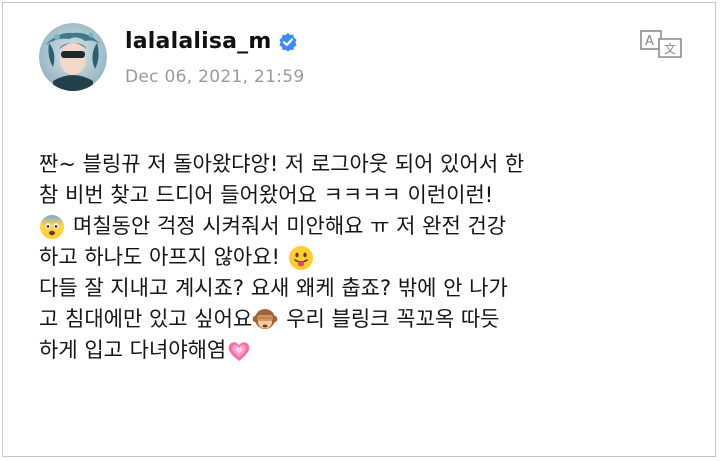 This screenshot has width=720, height=461. Describe the element at coordinates (73, 57) in the screenshot. I see `avatar` at that location.